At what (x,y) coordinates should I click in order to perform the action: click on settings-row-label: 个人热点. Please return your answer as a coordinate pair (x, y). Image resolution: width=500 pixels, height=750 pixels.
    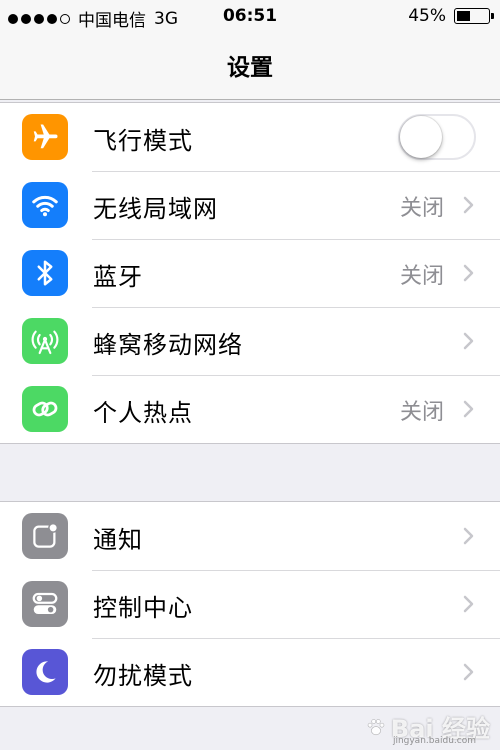
    Looking at the image, I should click on (143, 413).